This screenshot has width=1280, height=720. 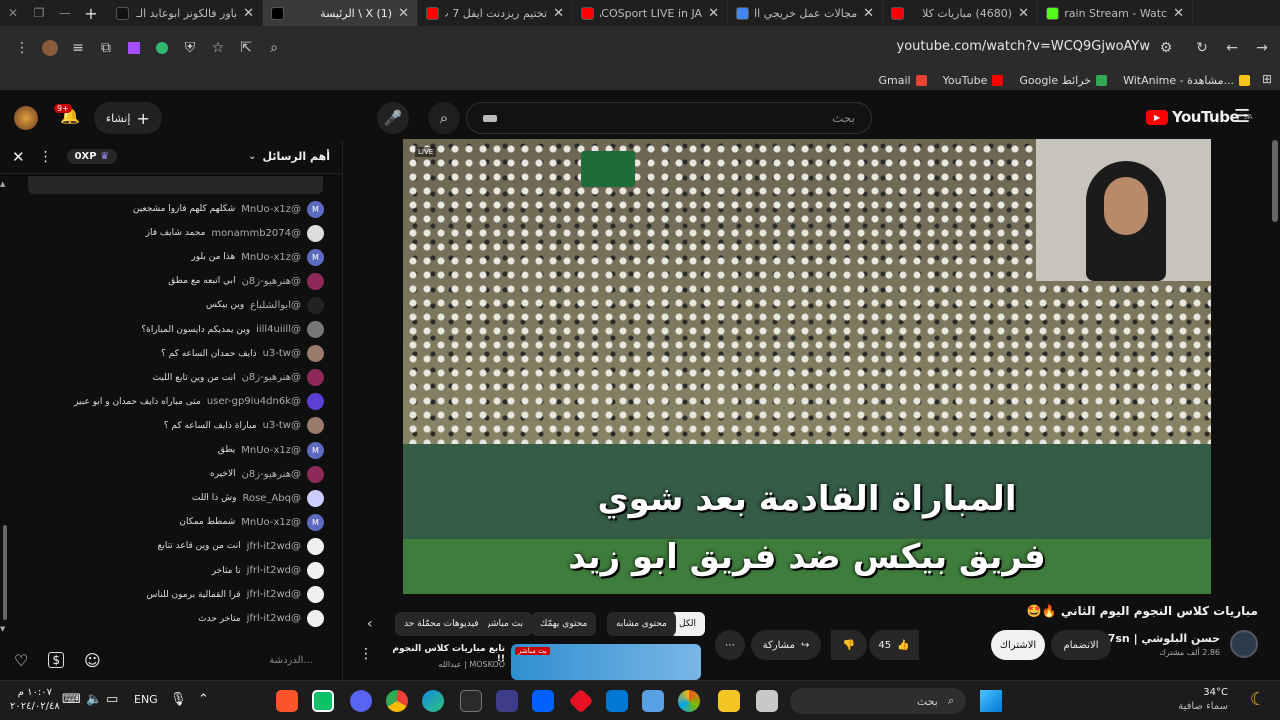 What do you see at coordinates (203, 699) in the screenshot?
I see `tray-chevron-up-icon: ⌃` at bounding box center [203, 699].